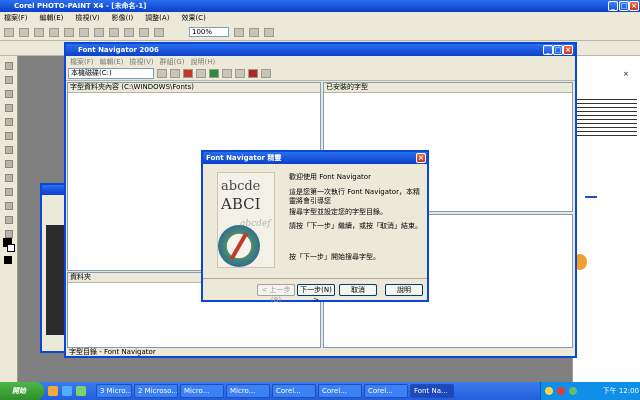  What do you see at coordinates (634, 6) in the screenshot?
I see `close-button: ×` at bounding box center [634, 6].